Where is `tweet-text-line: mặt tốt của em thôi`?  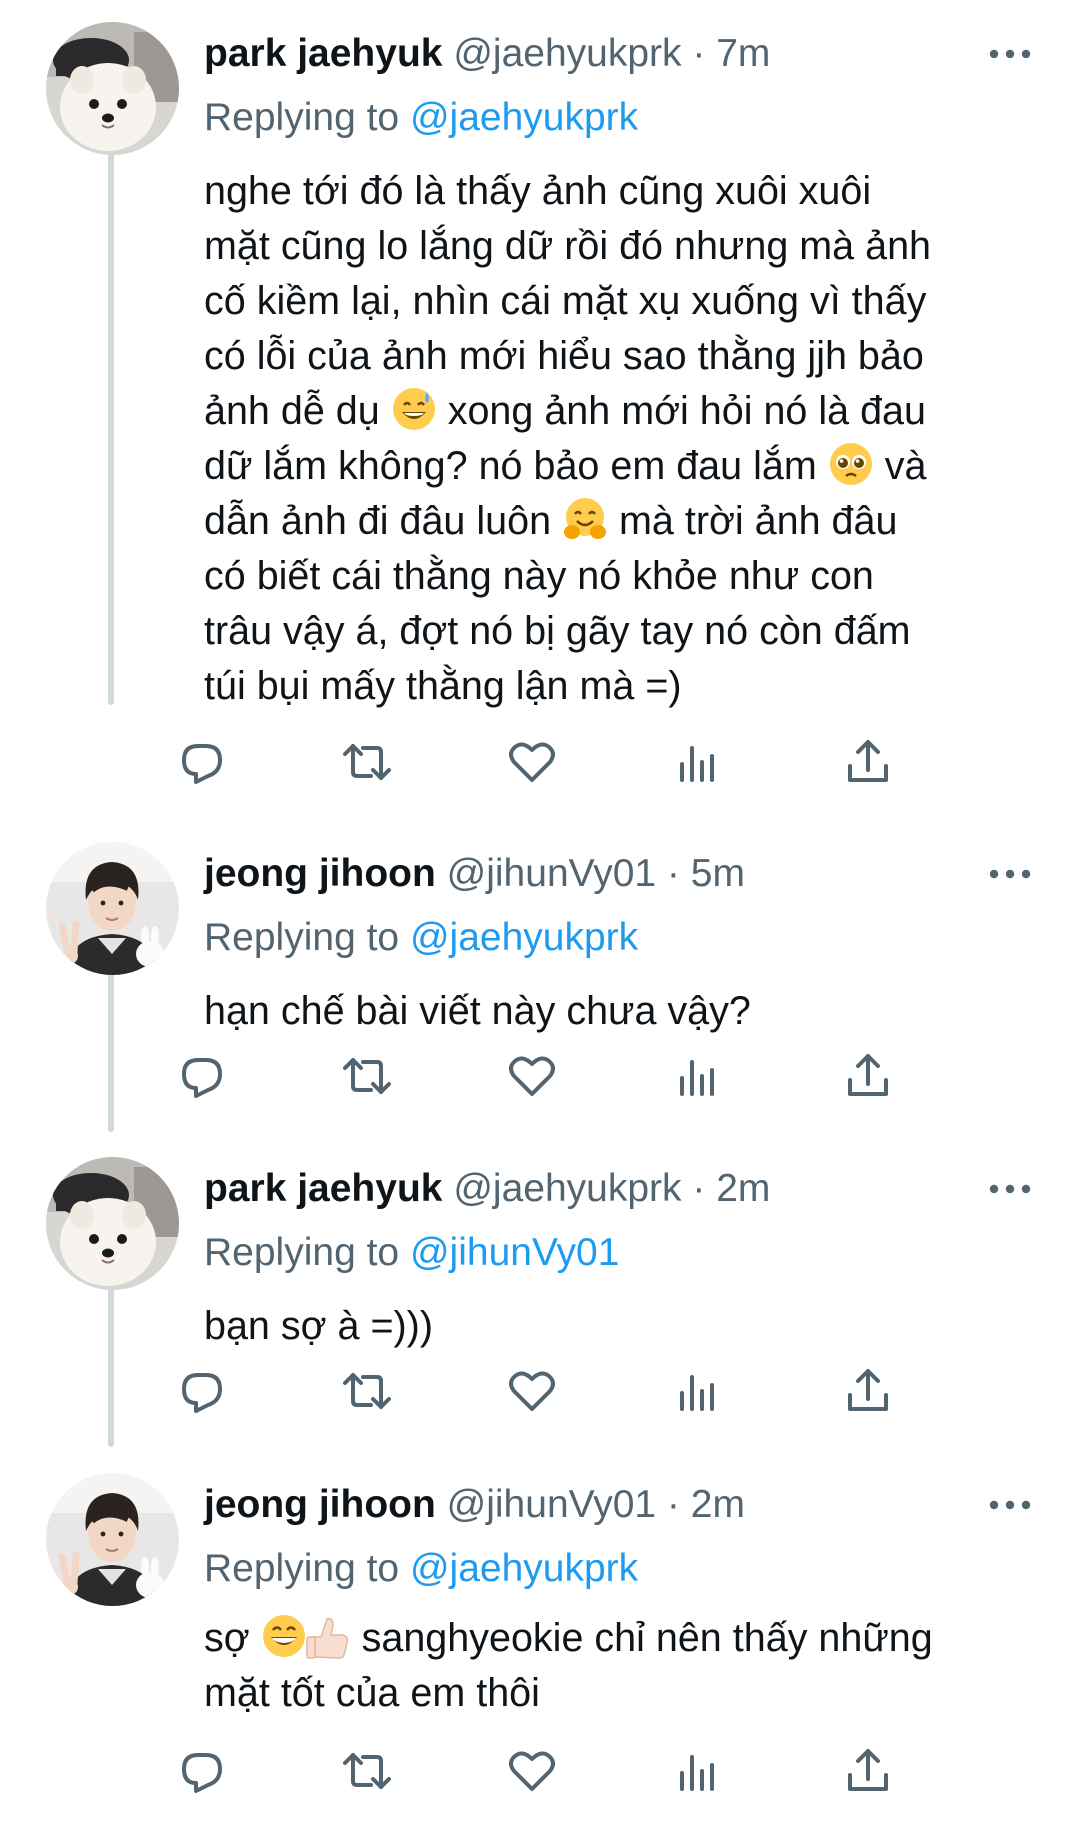
tweet-text-line: mặt tốt của em thôi is located at coordinates (372, 1693).